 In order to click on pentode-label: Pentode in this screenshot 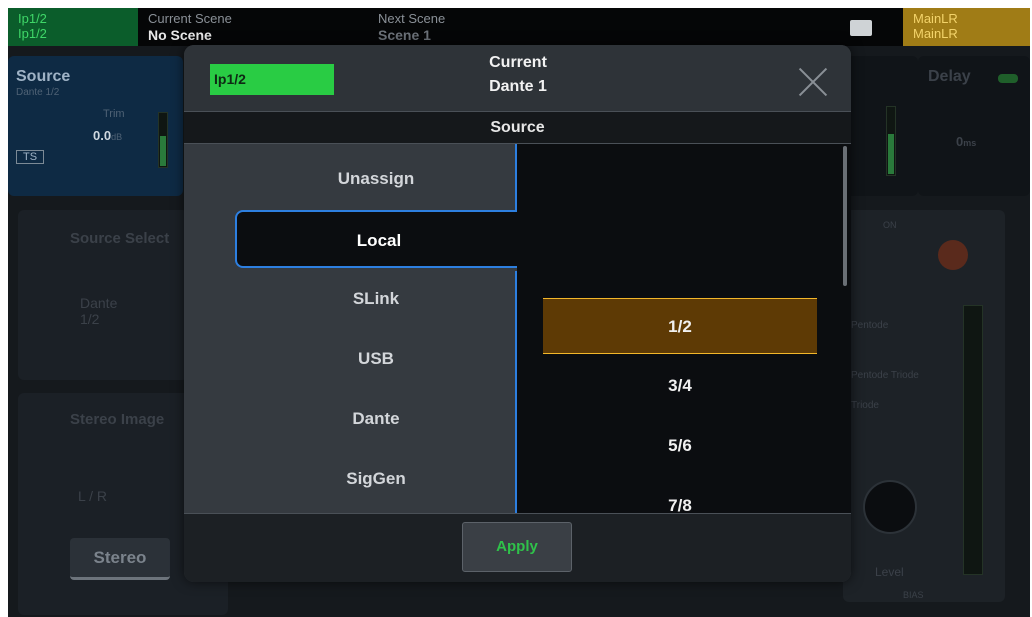, I will do `click(870, 325)`.